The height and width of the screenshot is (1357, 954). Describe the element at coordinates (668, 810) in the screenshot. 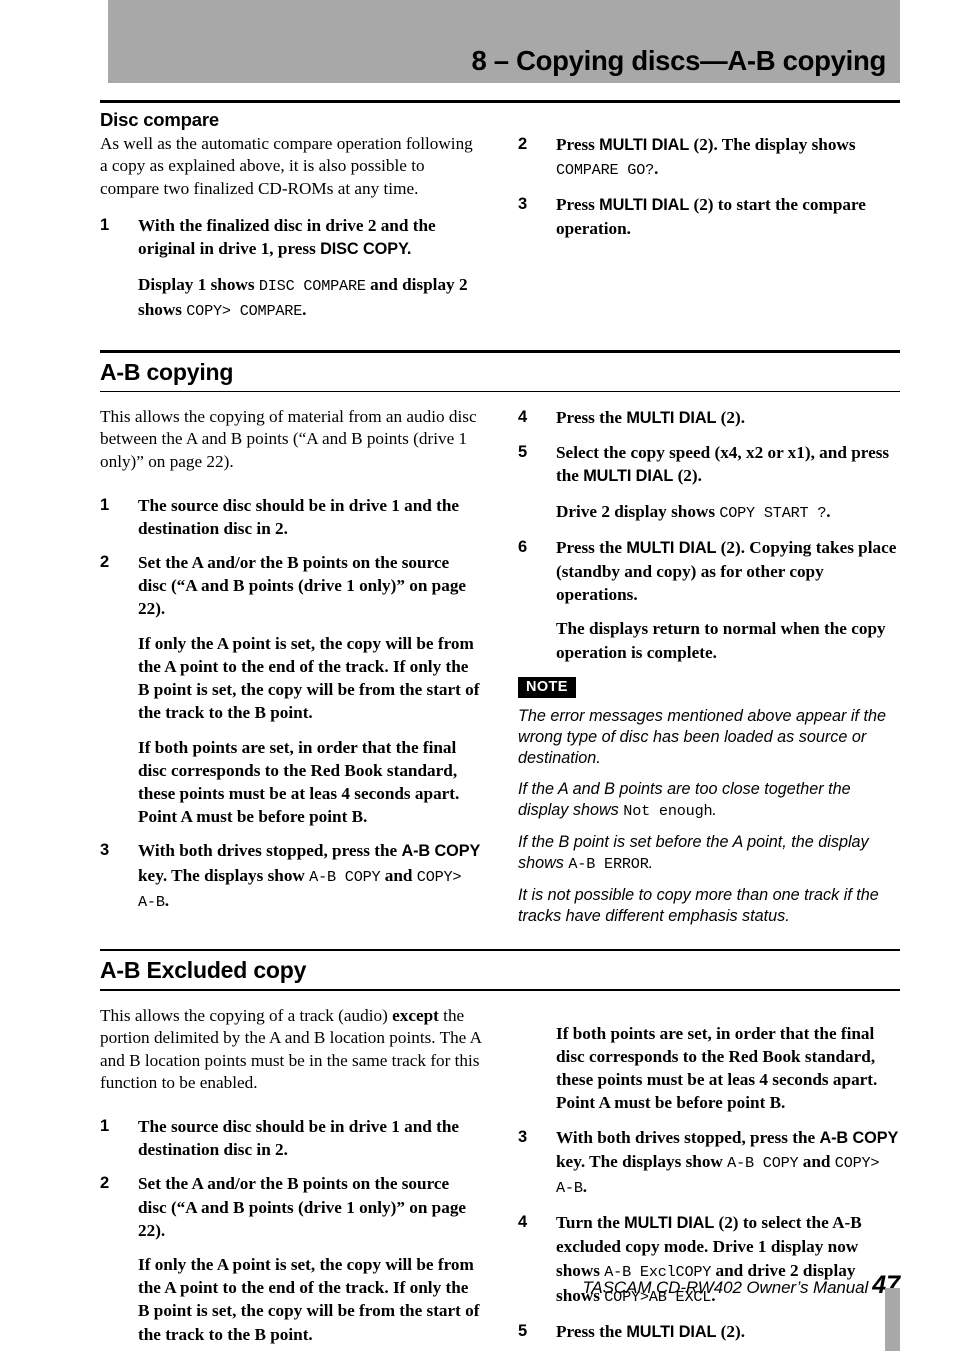

I see `display-readout-not-enough: Not enough` at that location.